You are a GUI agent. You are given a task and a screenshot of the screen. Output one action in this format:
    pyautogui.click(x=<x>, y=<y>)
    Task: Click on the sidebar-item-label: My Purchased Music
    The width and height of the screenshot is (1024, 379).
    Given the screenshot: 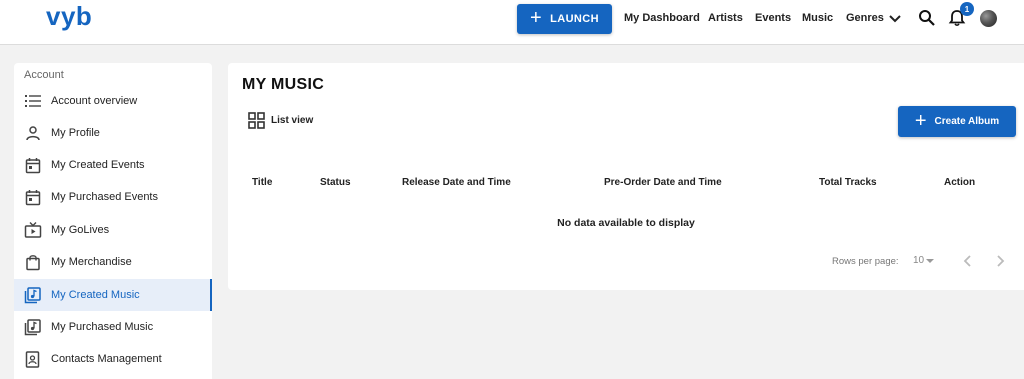 What is the action you would take?
    pyautogui.click(x=102, y=327)
    